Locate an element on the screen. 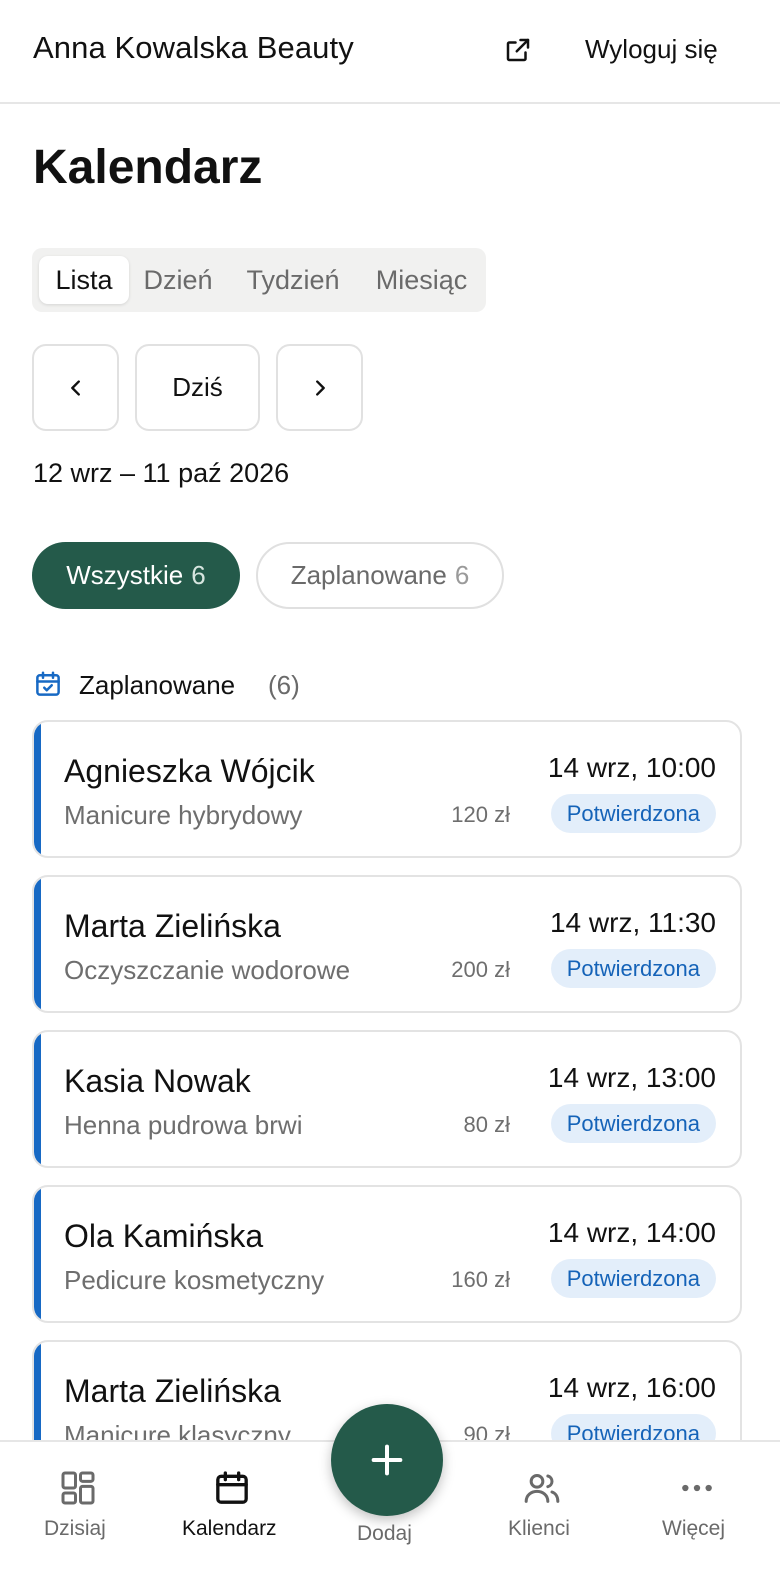 The width and height of the screenshot is (780, 1580). logout-button: Wyloguj się is located at coordinates (651, 49).